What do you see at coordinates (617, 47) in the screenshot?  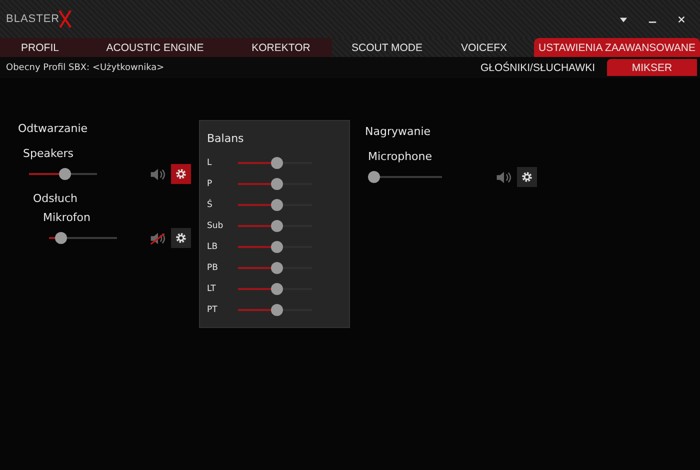 I see `tab: USTAWIENIA ZAAWANSOWANE` at bounding box center [617, 47].